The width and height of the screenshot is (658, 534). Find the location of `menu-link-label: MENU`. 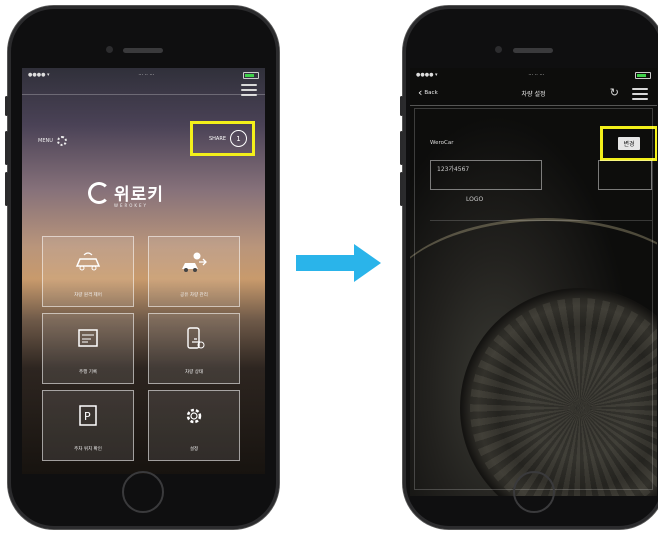

menu-link-label: MENU is located at coordinates (45, 141).